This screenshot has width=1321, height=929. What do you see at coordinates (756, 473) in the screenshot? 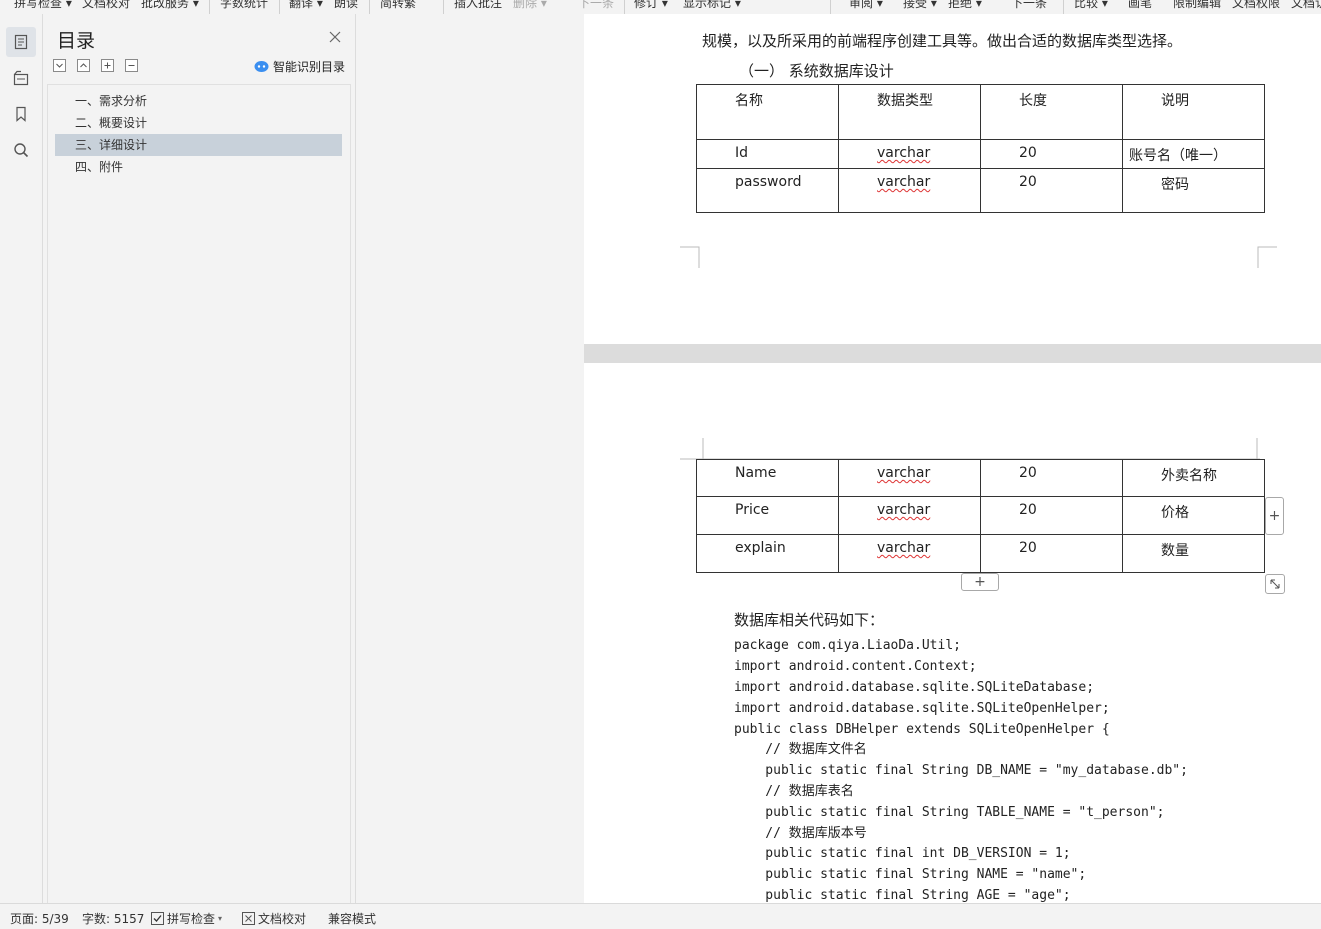
I see `cell: Name` at bounding box center [756, 473].